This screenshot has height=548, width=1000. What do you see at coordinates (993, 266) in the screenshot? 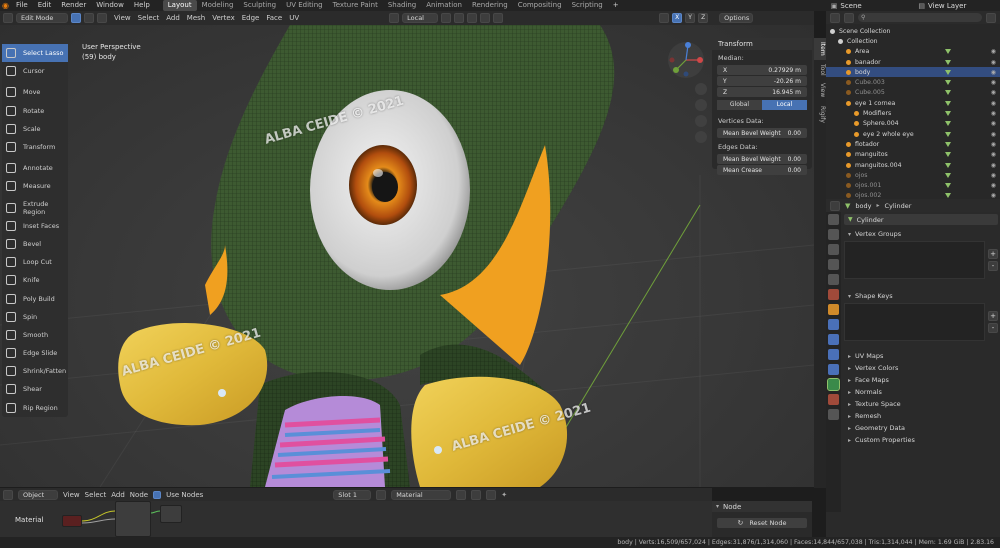
I see `remove-vertex-group-button: -` at bounding box center [993, 266].